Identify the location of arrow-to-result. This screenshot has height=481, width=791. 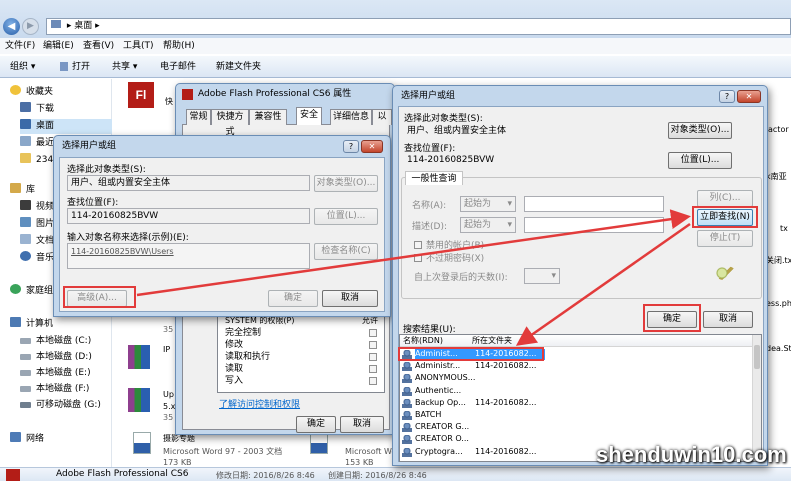
(603, 284).